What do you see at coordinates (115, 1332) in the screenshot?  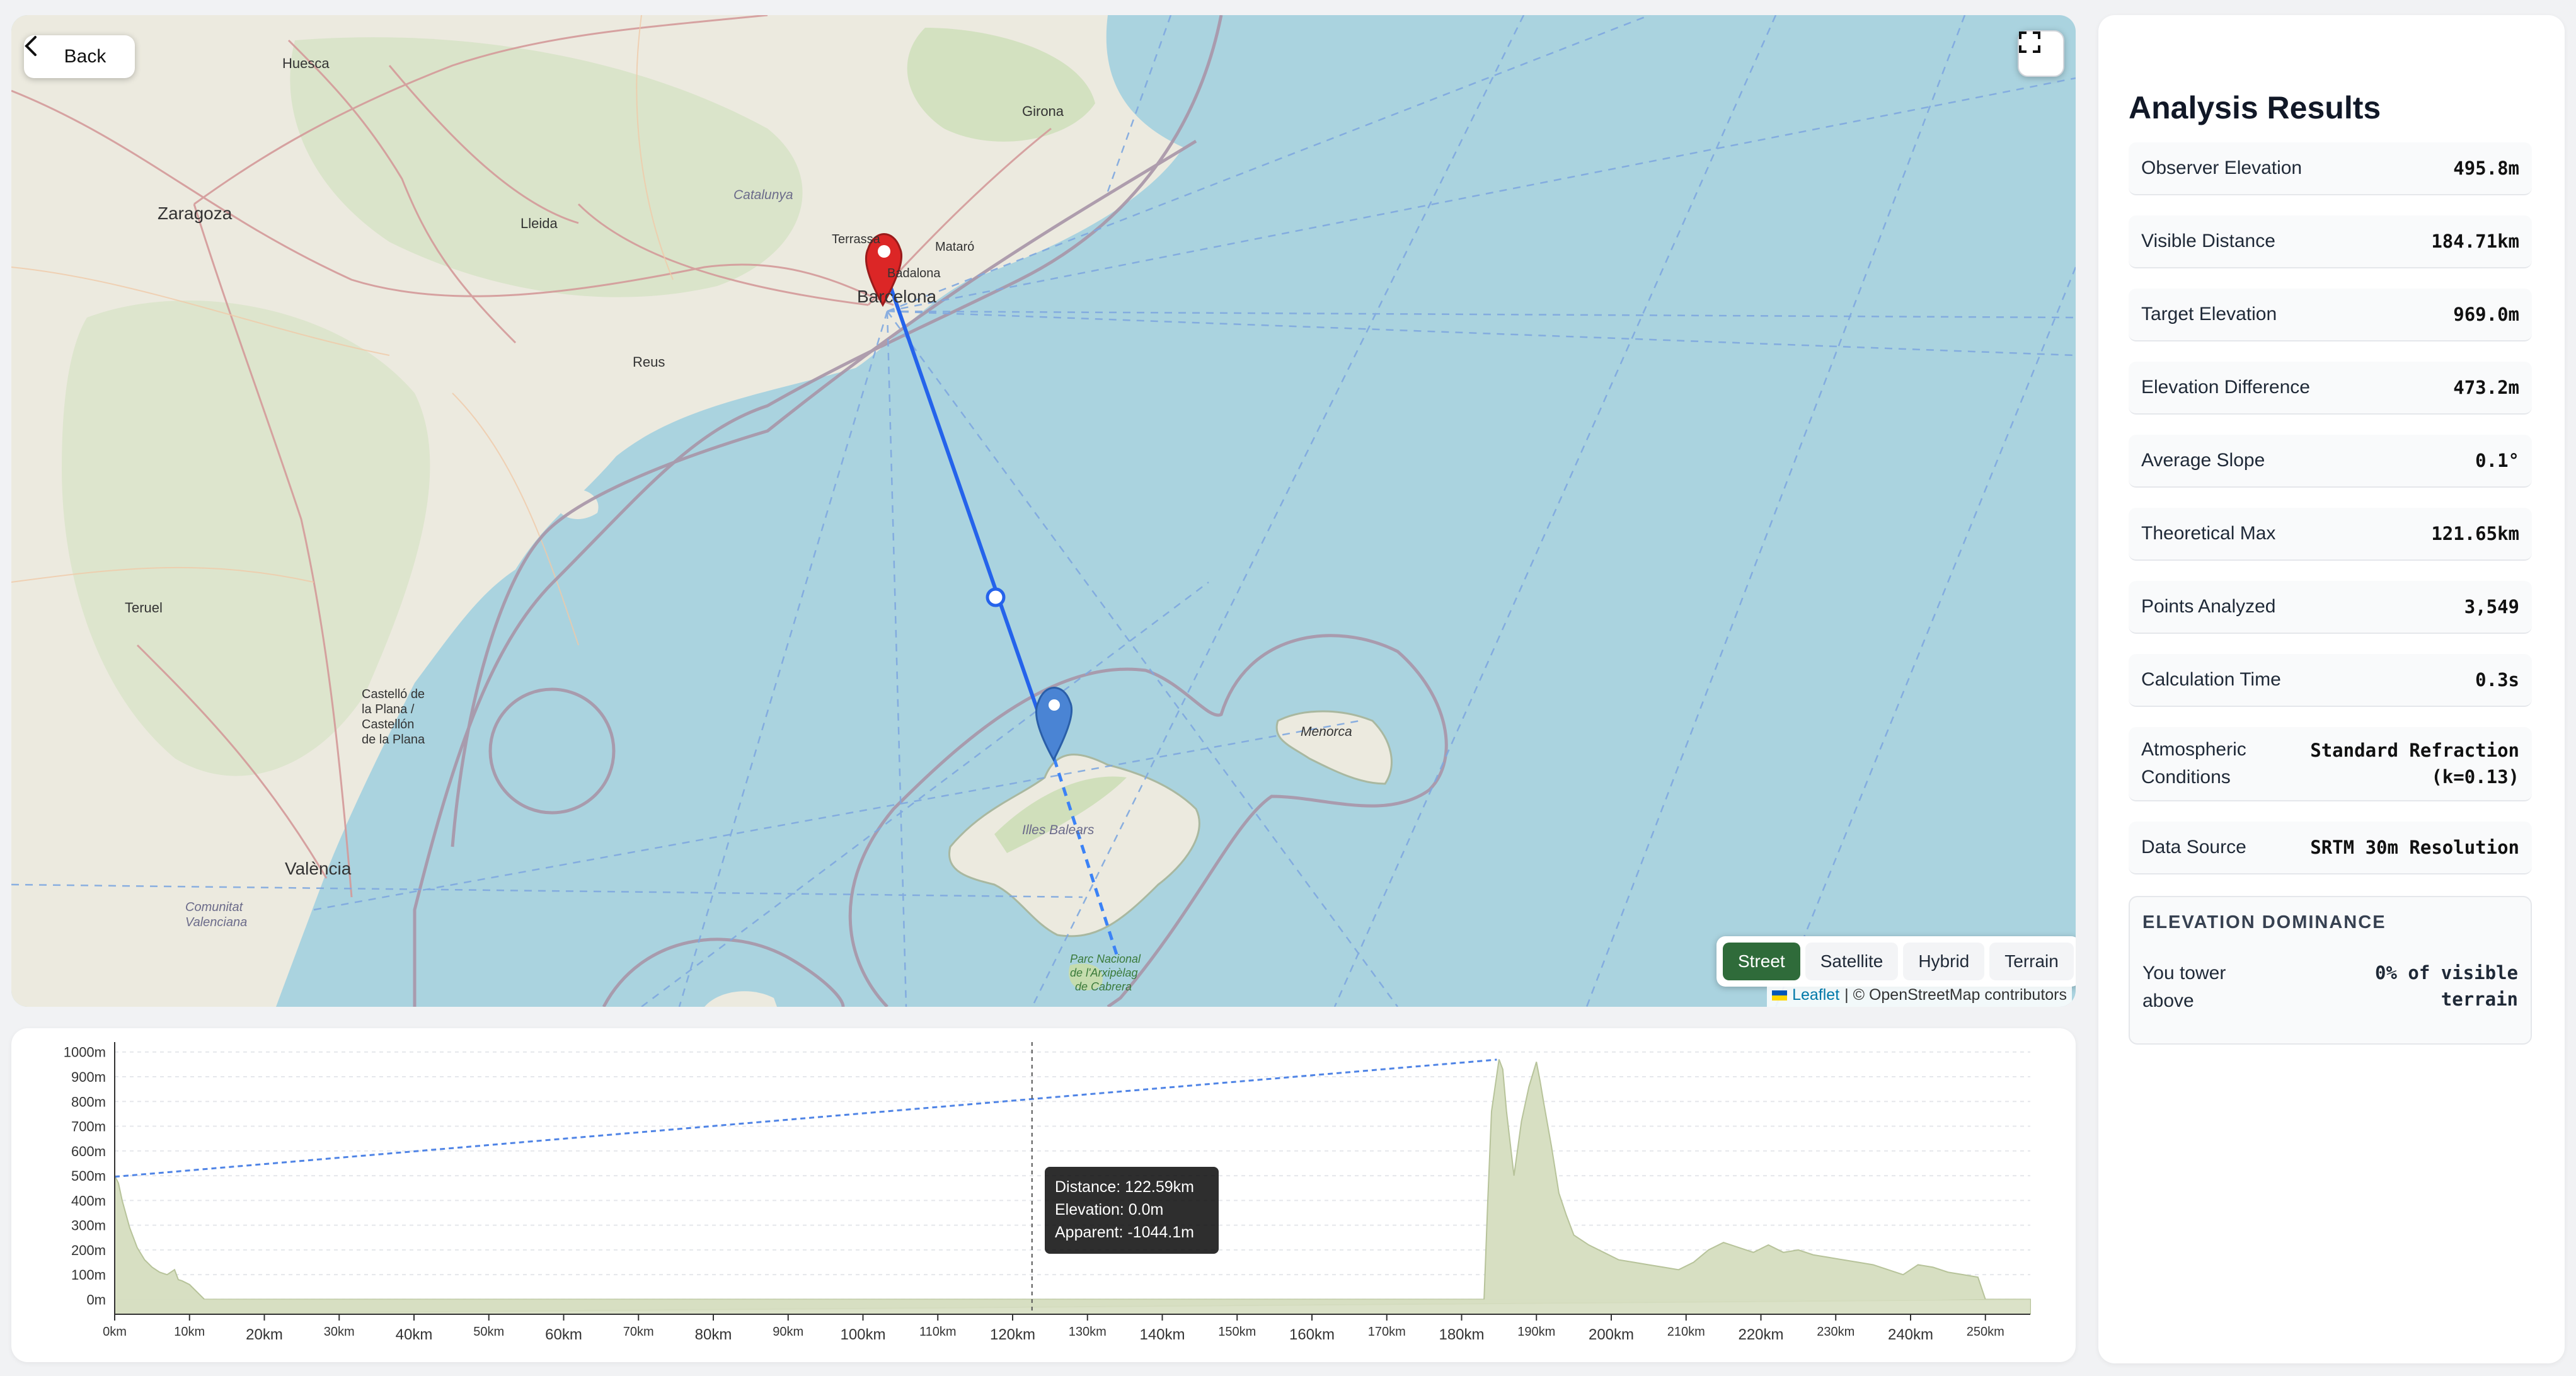 I see `x-tick-label: 0km` at bounding box center [115, 1332].